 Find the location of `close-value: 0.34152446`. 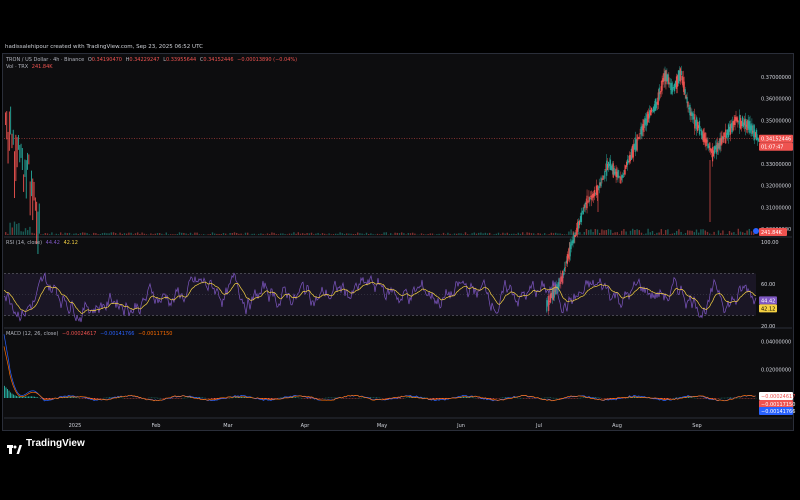

close-value: 0.34152446 is located at coordinates (218, 60).